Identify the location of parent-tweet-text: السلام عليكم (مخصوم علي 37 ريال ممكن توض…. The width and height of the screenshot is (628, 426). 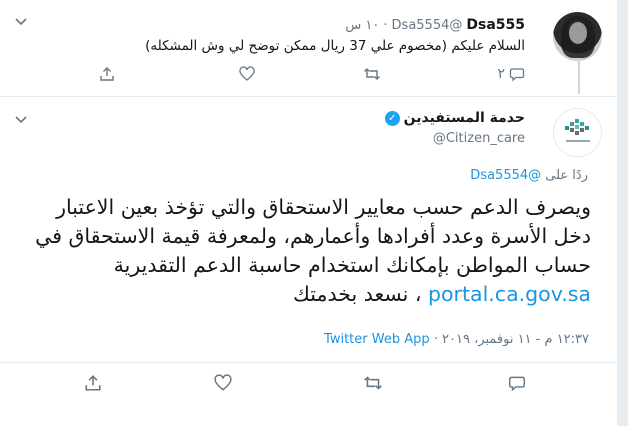
(335, 46).